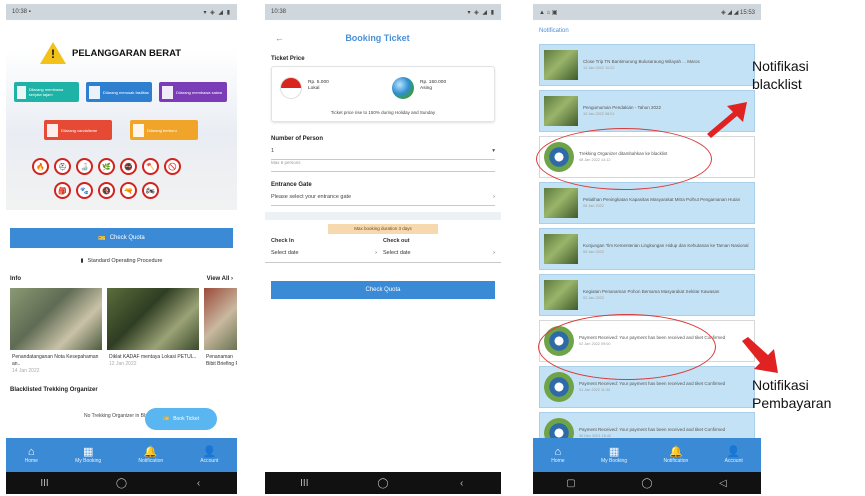 This screenshot has width=865, height=496. I want to click on notification-date: 10 Jan 2022 08:01, so click(599, 114).